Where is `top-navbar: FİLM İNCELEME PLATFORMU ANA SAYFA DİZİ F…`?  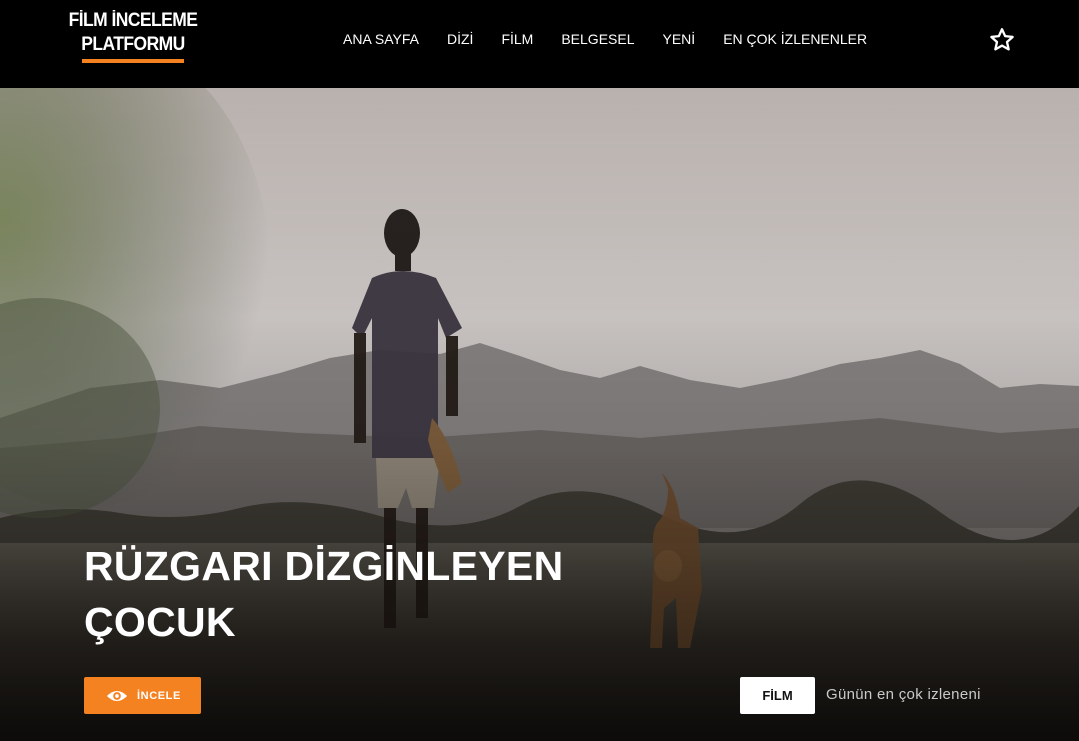 top-navbar: FİLM İNCELEME PLATFORMU ANA SAYFA DİZİ F… is located at coordinates (539, 44).